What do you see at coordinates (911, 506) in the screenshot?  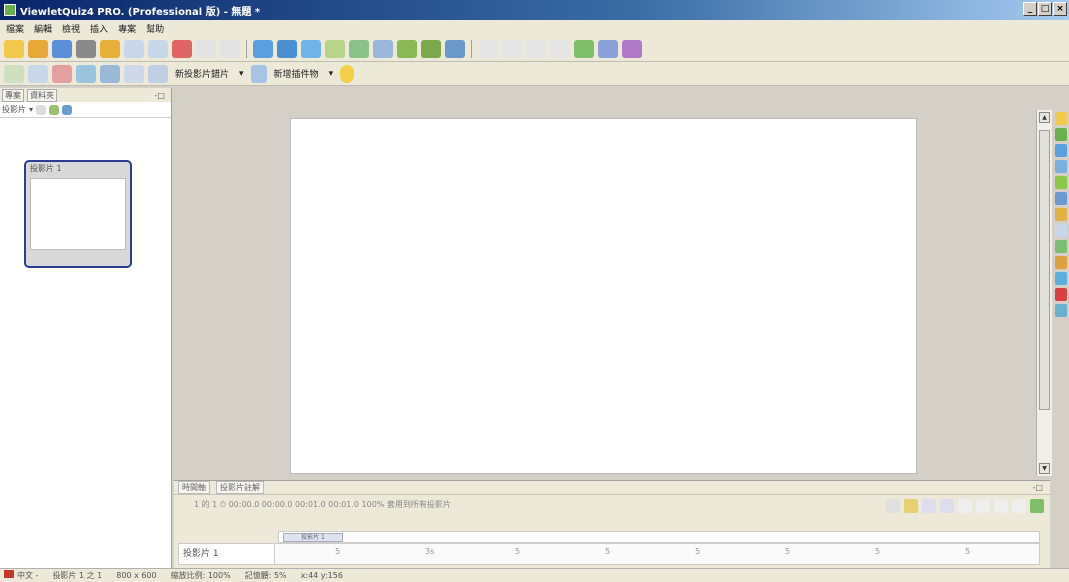 I see `edit-icon` at bounding box center [911, 506].